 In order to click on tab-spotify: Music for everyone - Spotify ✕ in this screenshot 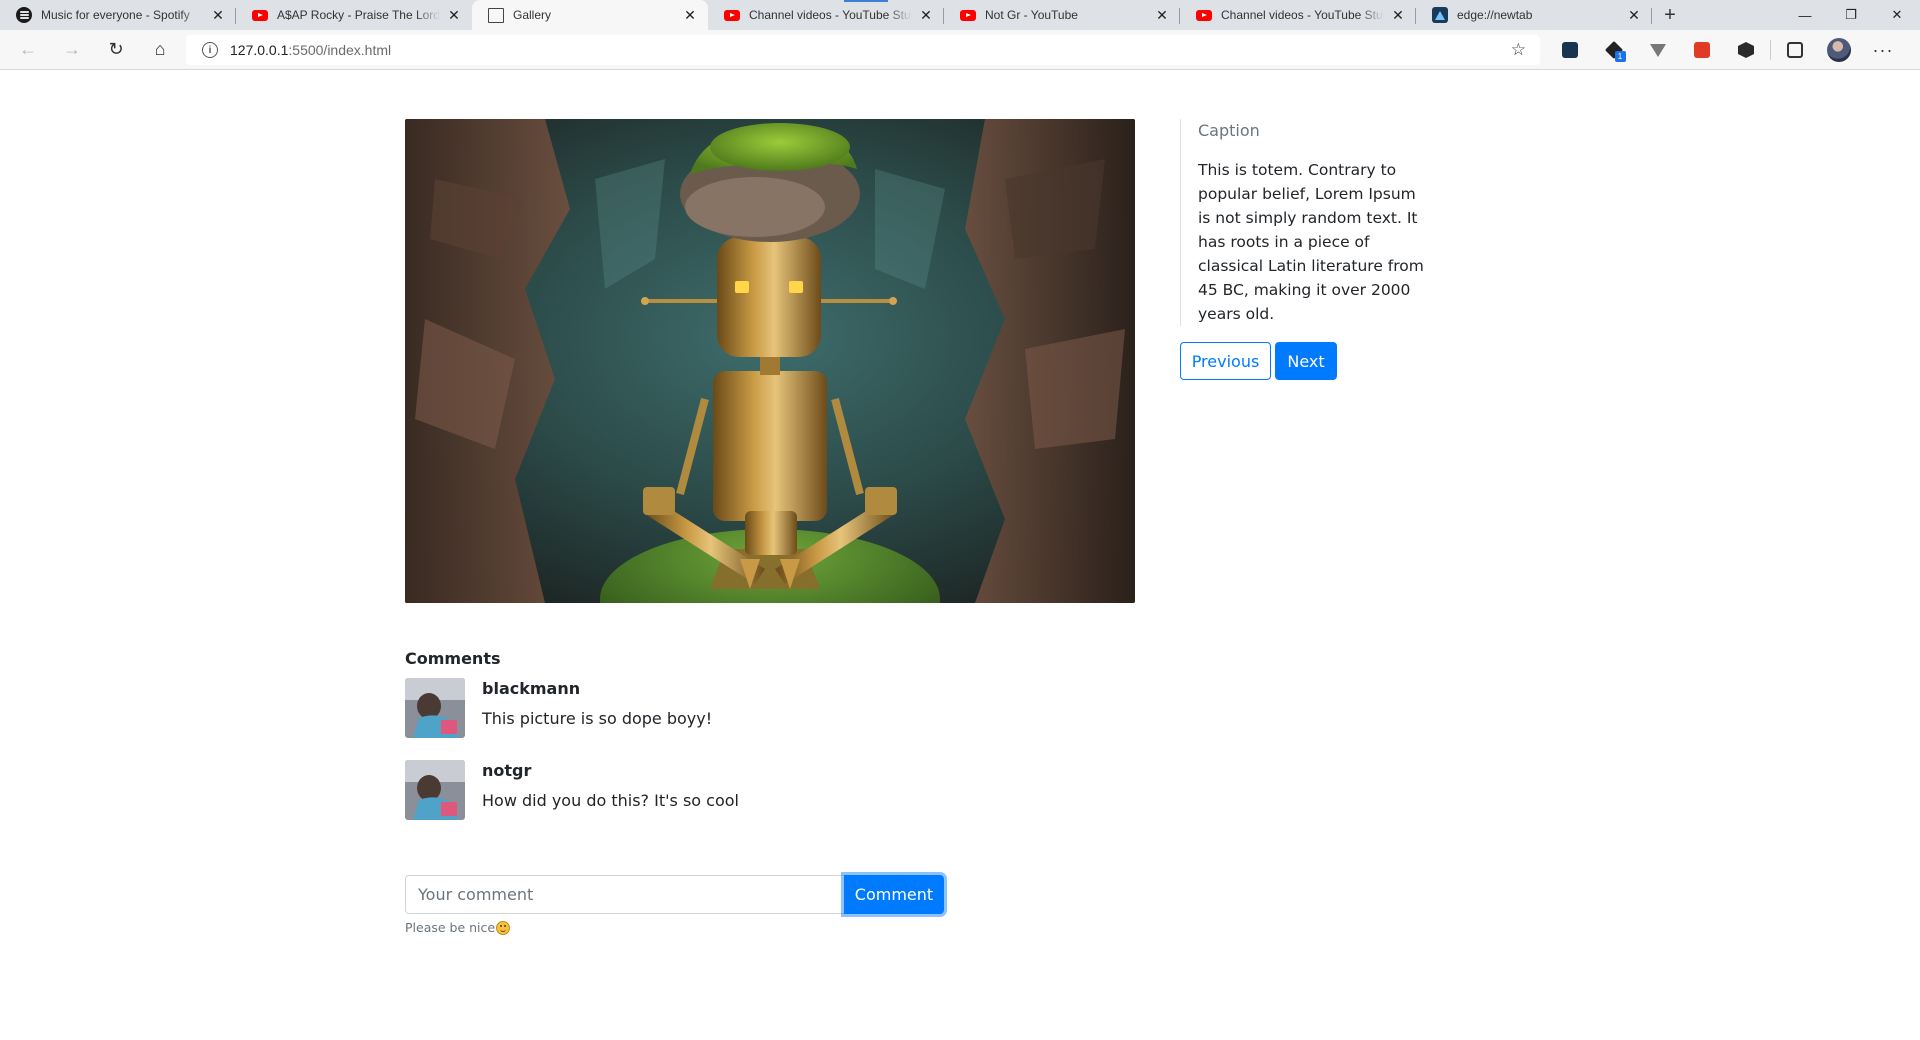, I will do `click(118, 15)`.